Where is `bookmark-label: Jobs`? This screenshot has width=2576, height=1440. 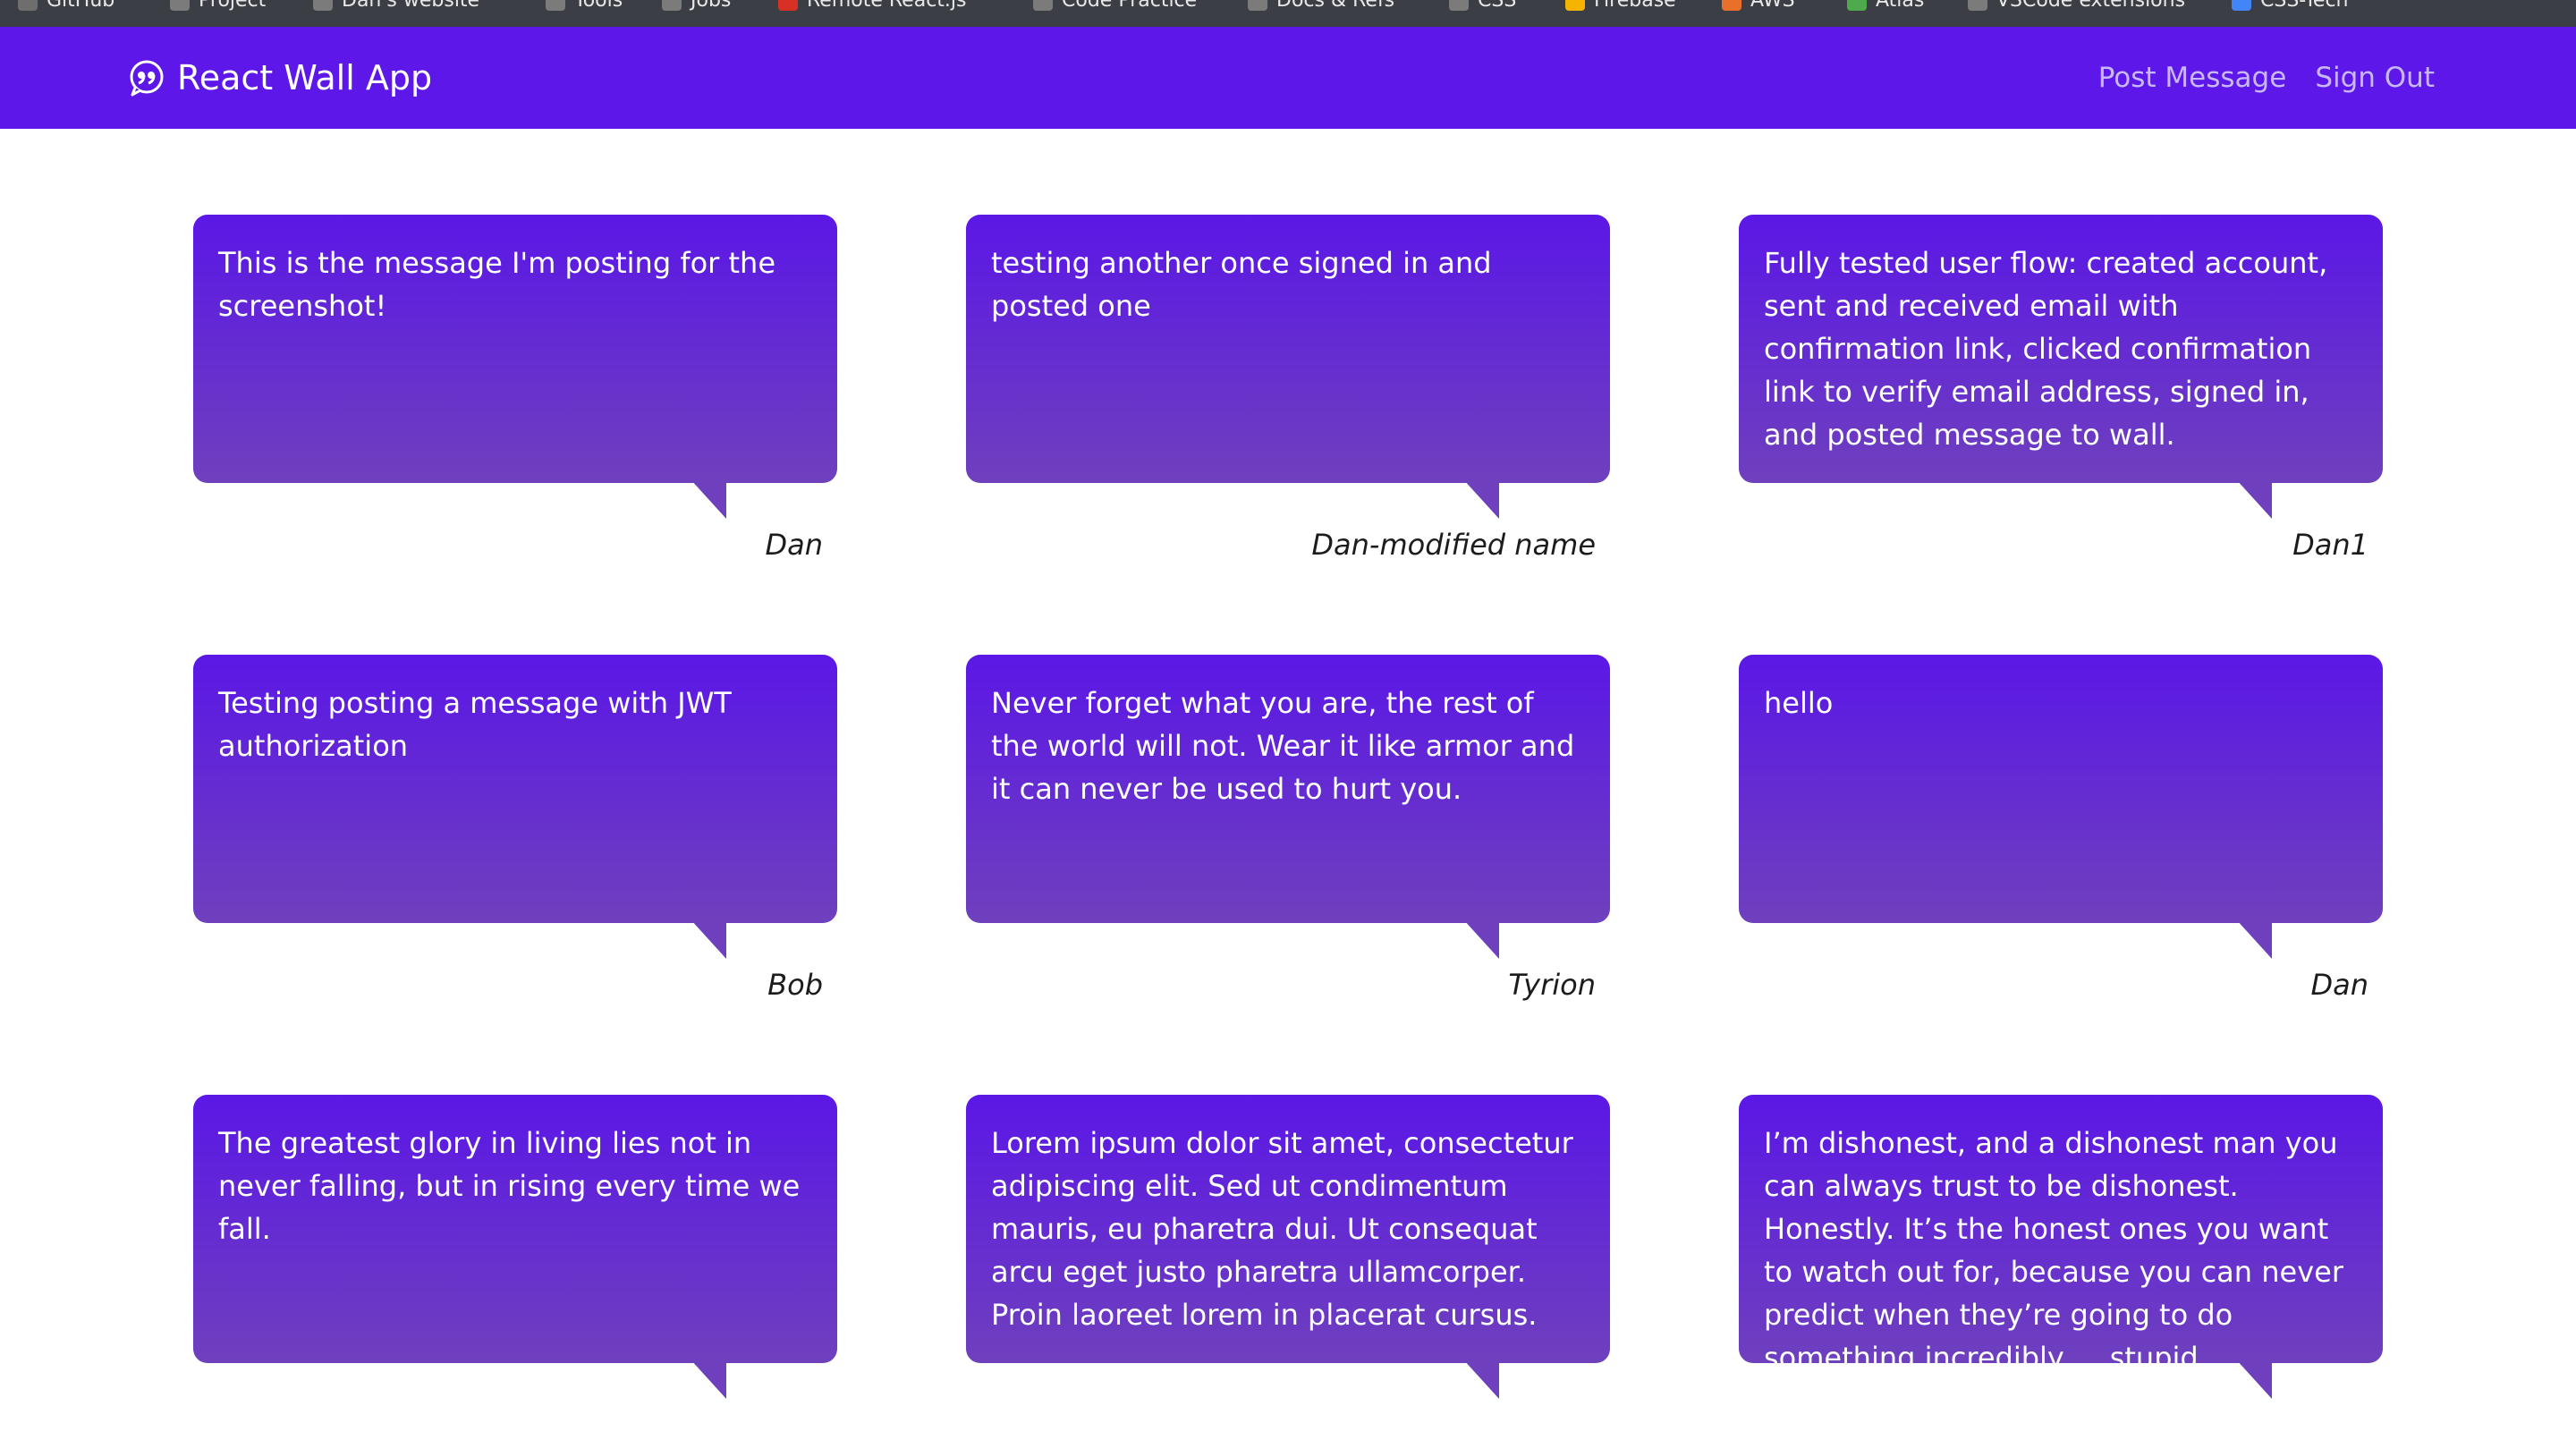
bookmark-label: Jobs is located at coordinates (711, 6).